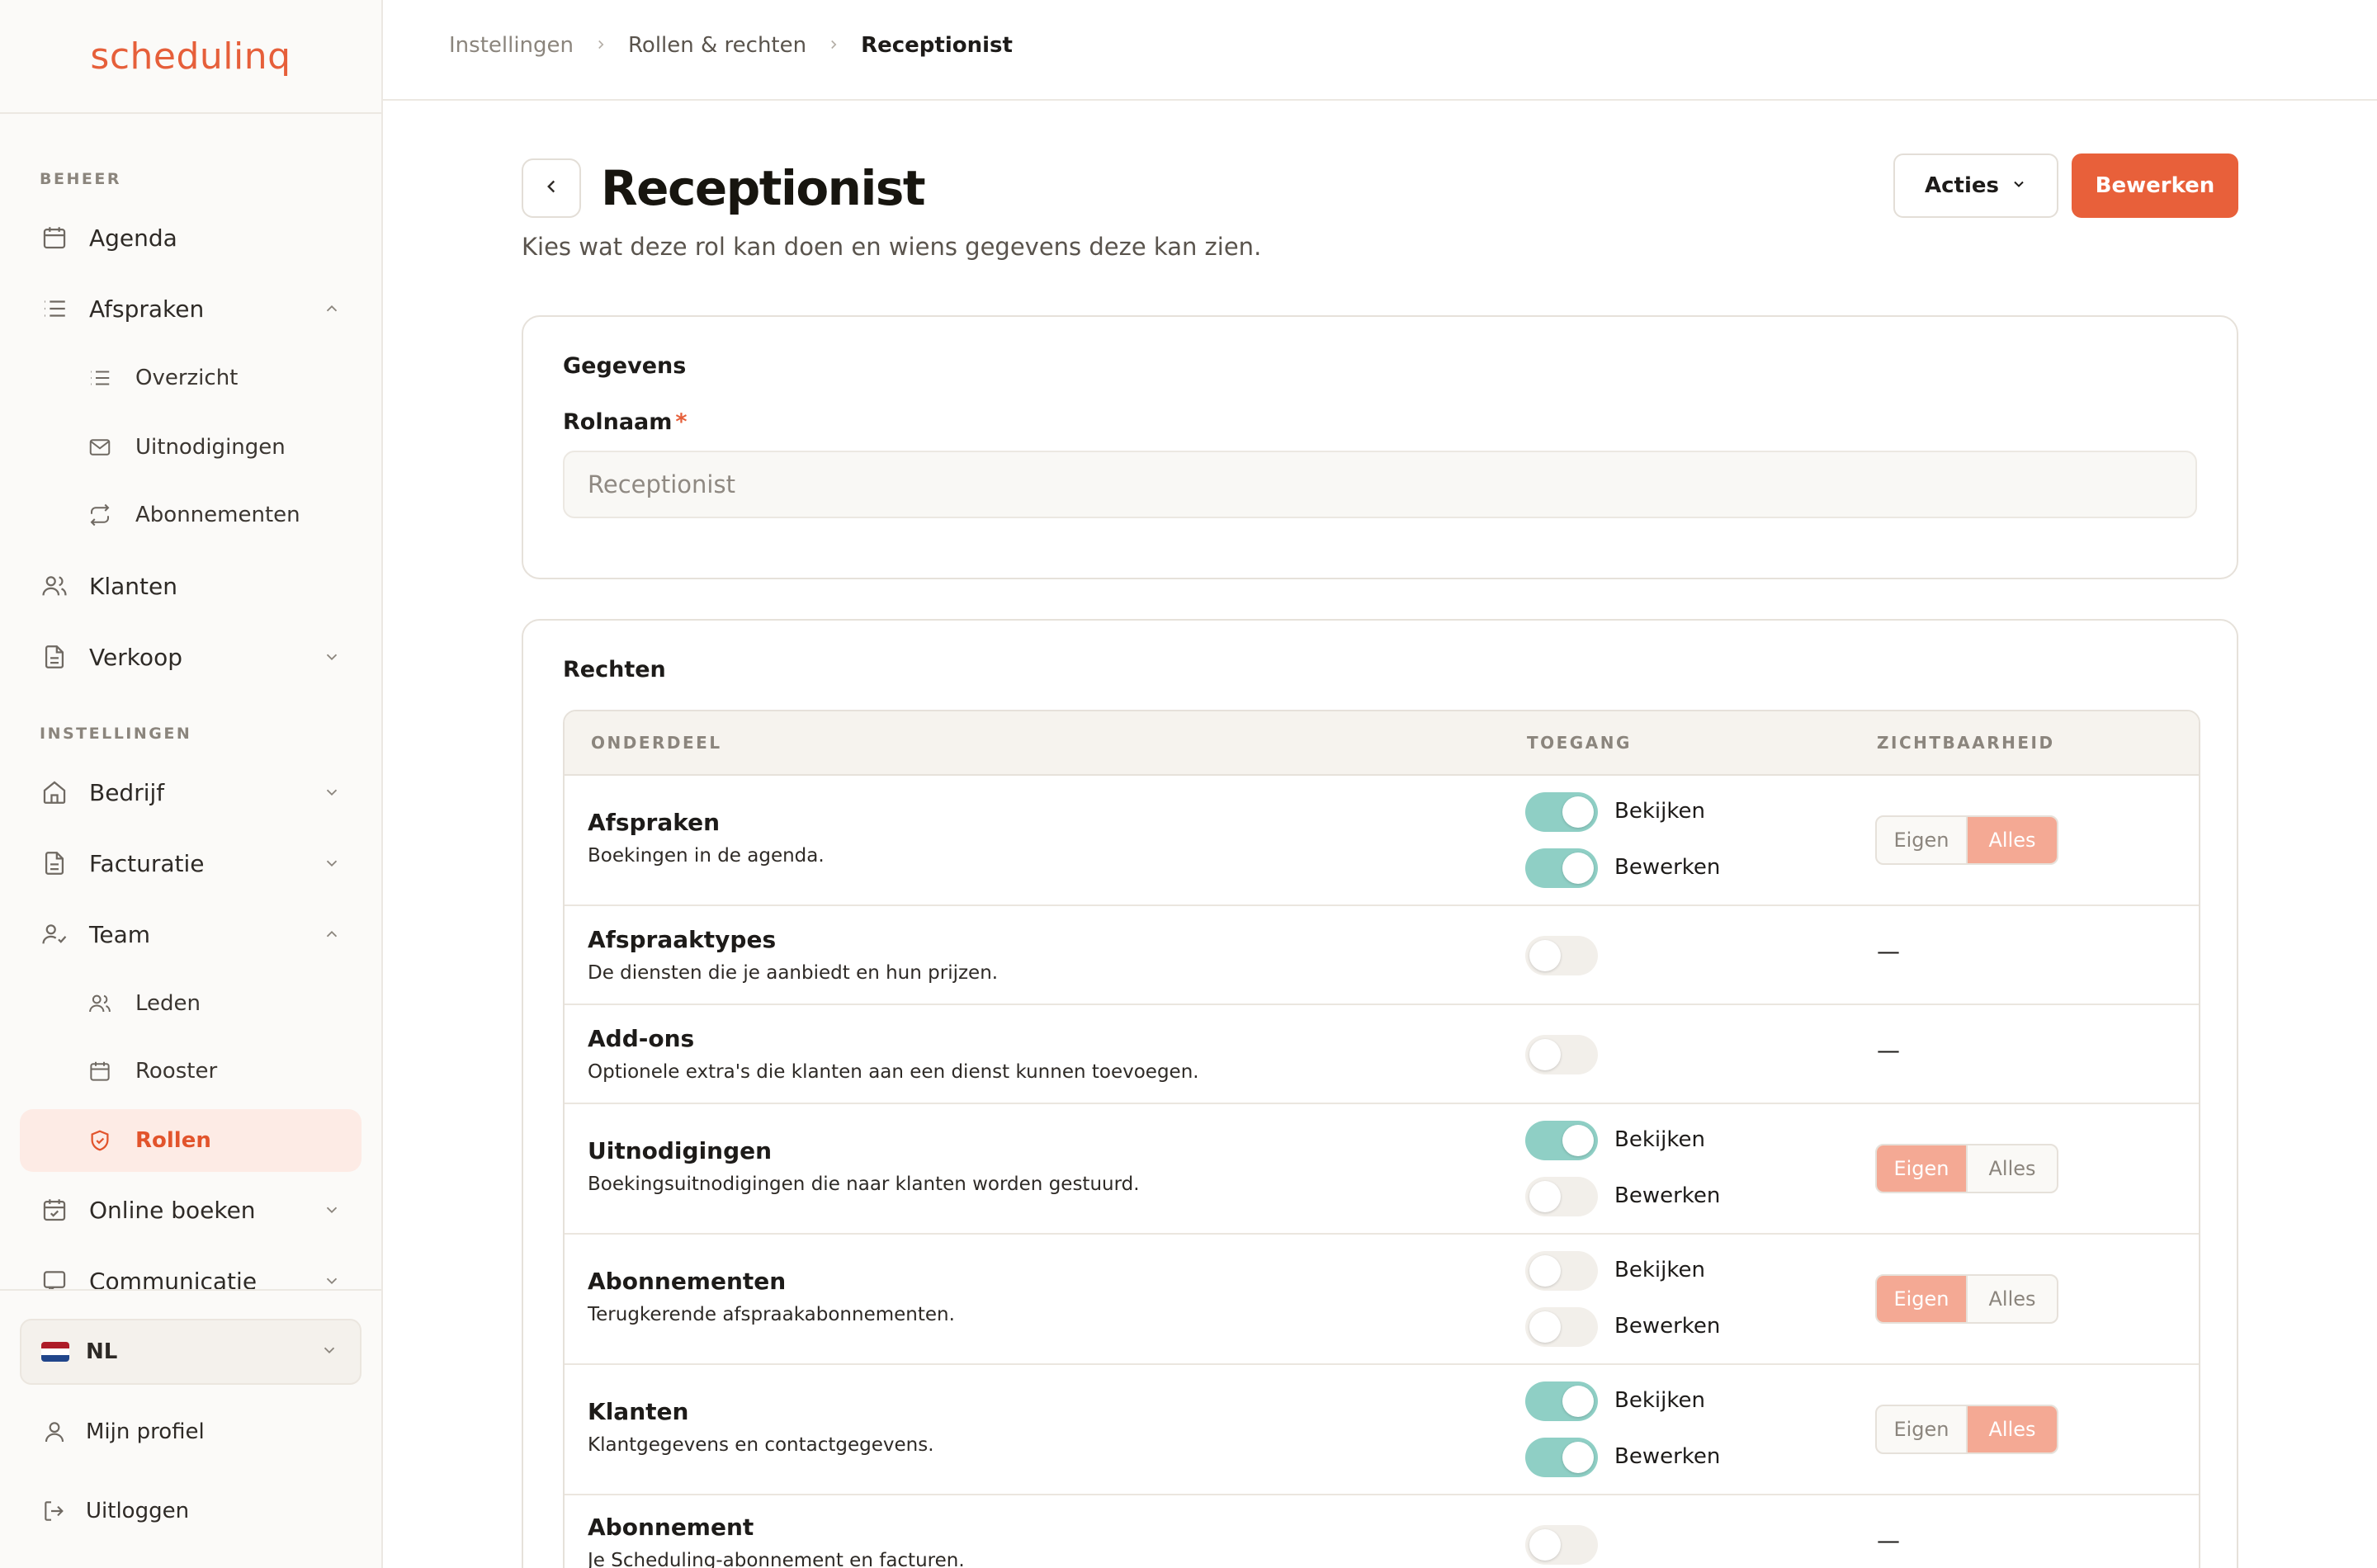  Describe the element at coordinates (511, 45) in the screenshot. I see `breadcrumb-item-instellingen: Instellingen` at that location.